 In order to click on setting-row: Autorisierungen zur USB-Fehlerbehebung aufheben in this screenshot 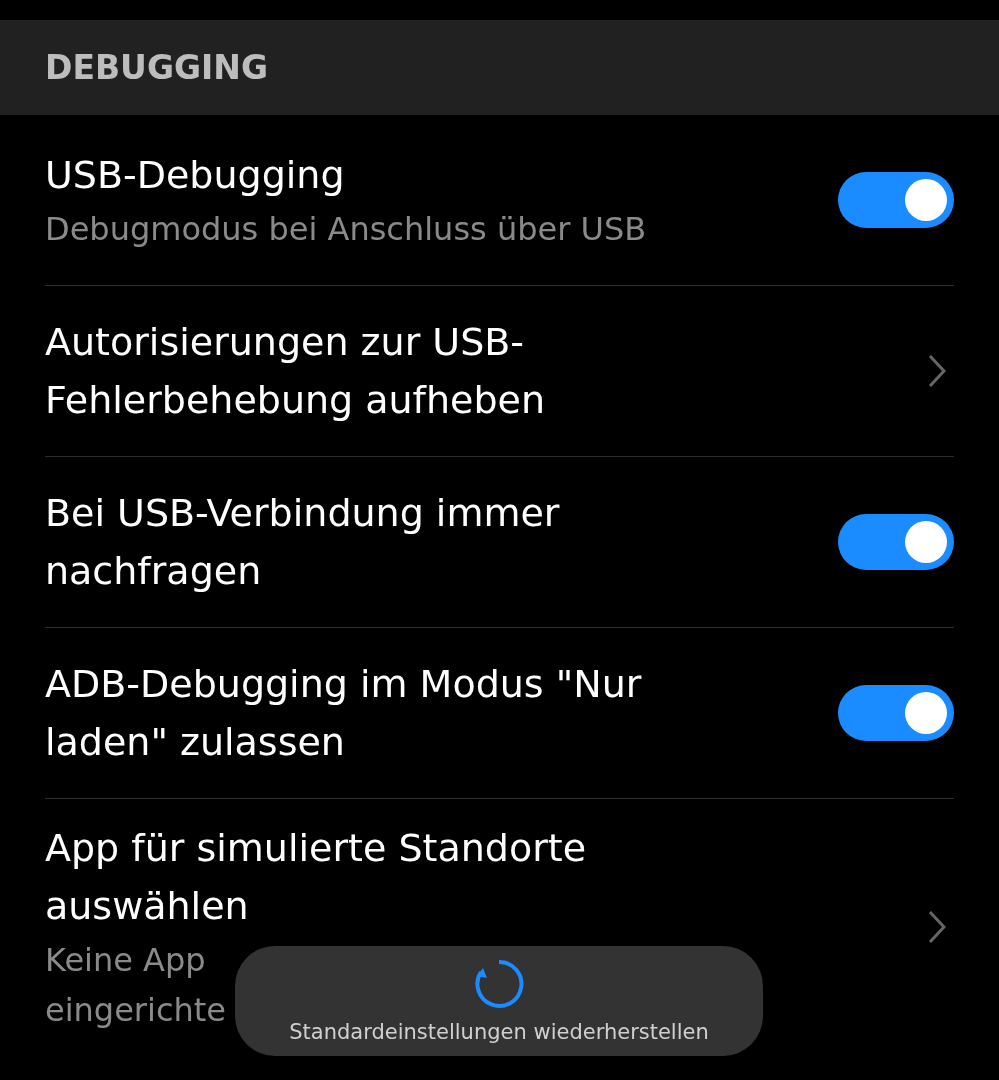, I will do `click(499, 371)`.